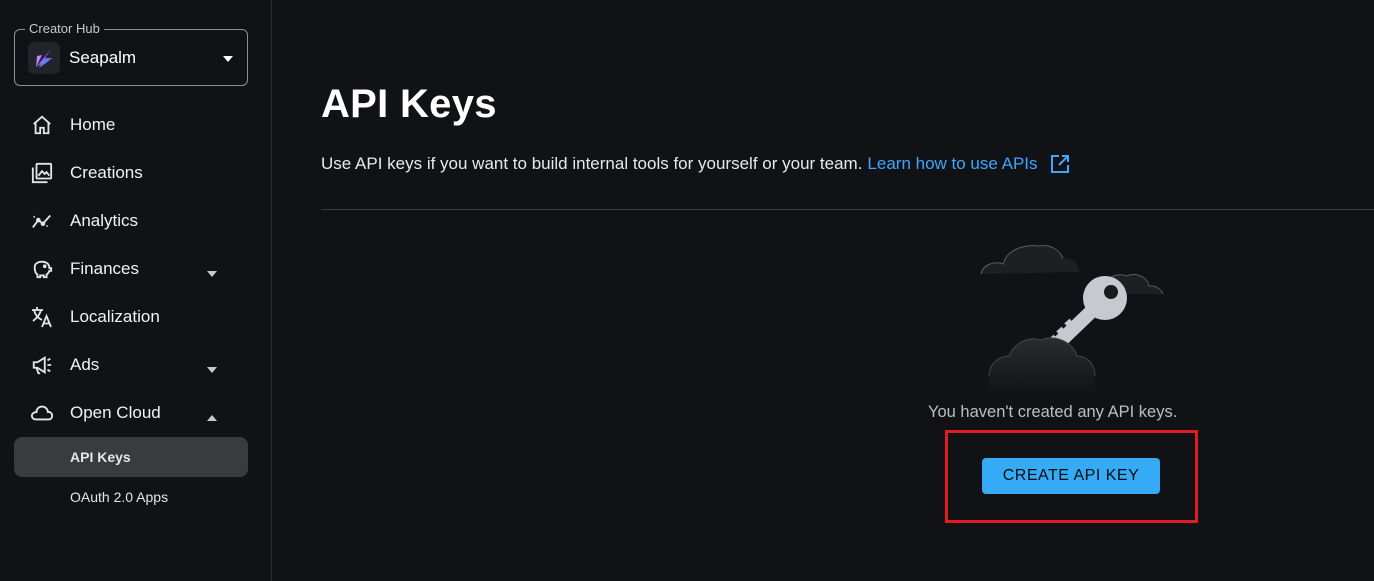 The image size is (1374, 581). Describe the element at coordinates (1071, 476) in the screenshot. I see `create-api-key-button: CREATE API KEY` at that location.